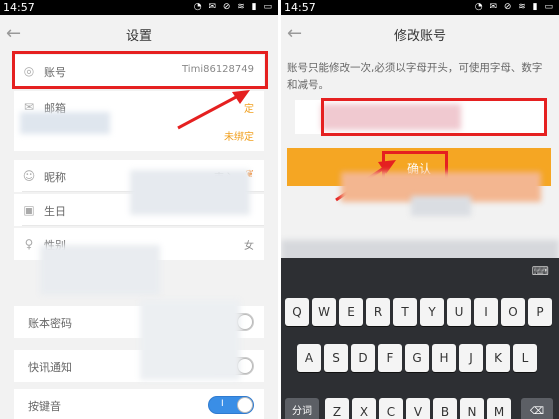  I want to click on annotation-arrow-icon, so click(213, 110).